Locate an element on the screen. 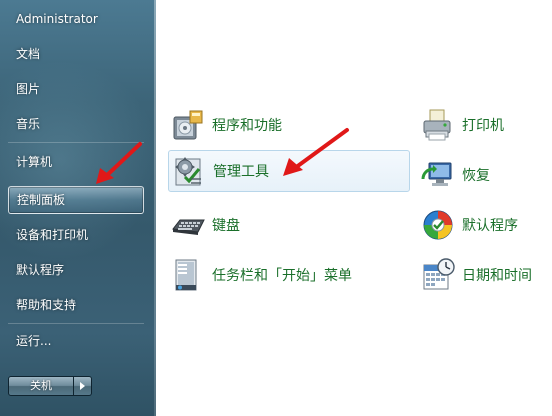 Image resolution: width=552 pixels, height=416 pixels. start-item-control-panel: 控制面板 is located at coordinates (76, 200).